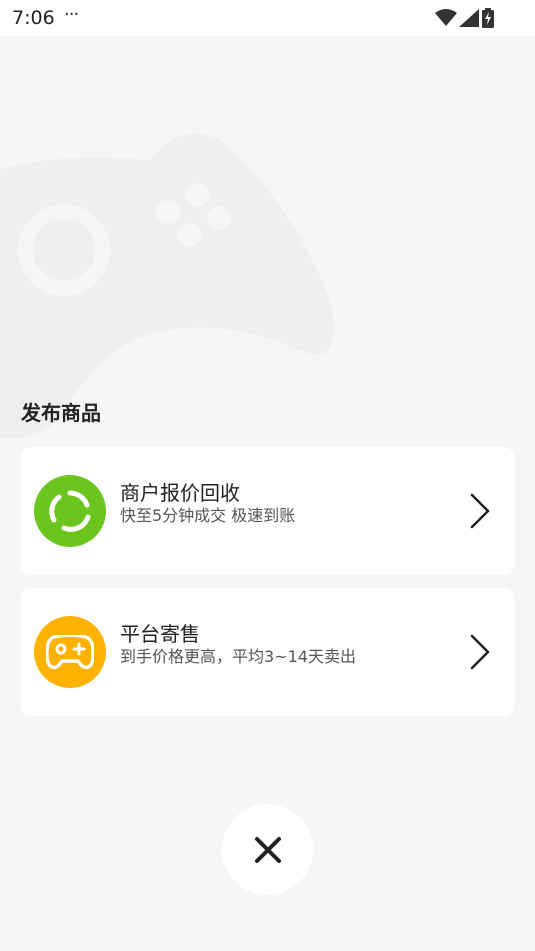 The height and width of the screenshot is (951, 535). What do you see at coordinates (160, 634) in the screenshot?
I see `card-title: 平台寄售` at bounding box center [160, 634].